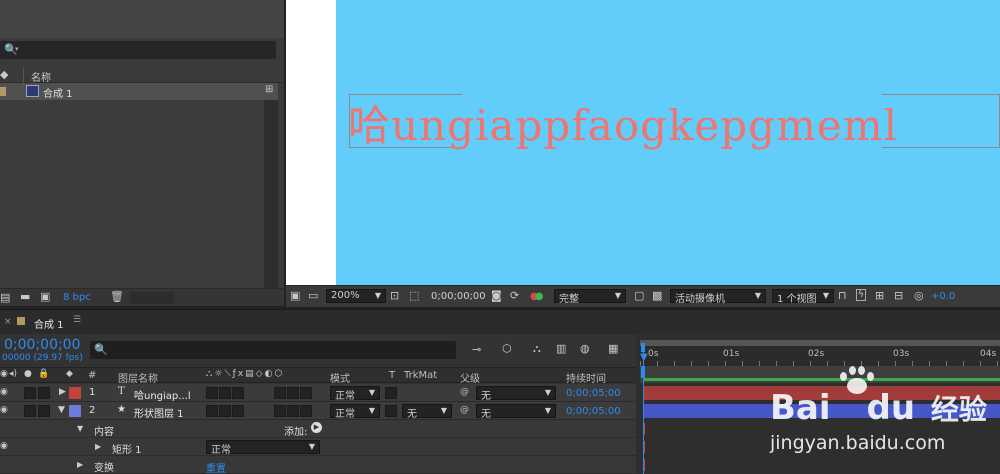 The width and height of the screenshot is (1000, 474). What do you see at coordinates (139, 91) in the screenshot?
I see `project-item-row: 合成 1 ⊞` at bounding box center [139, 91].